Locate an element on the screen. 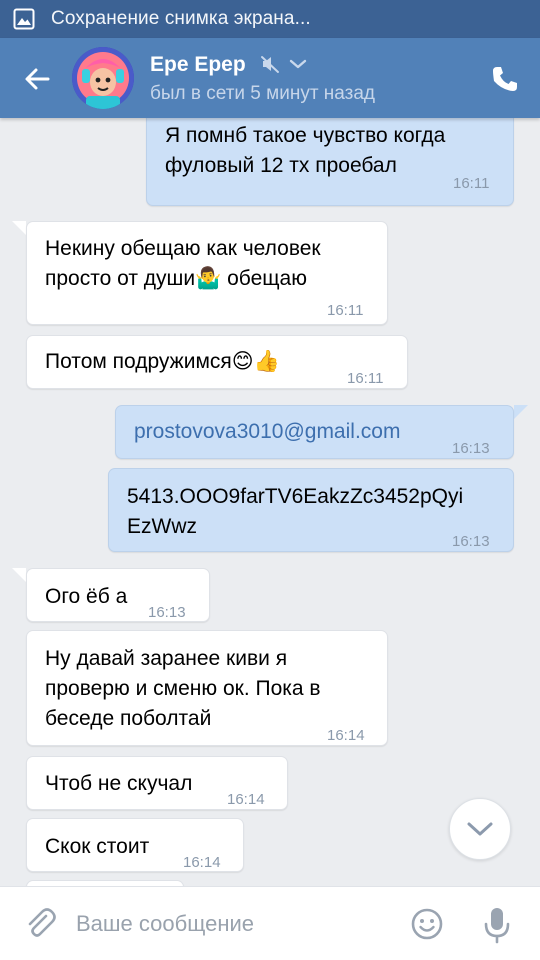 This screenshot has height=960, width=540. avatar is located at coordinates (103, 78).